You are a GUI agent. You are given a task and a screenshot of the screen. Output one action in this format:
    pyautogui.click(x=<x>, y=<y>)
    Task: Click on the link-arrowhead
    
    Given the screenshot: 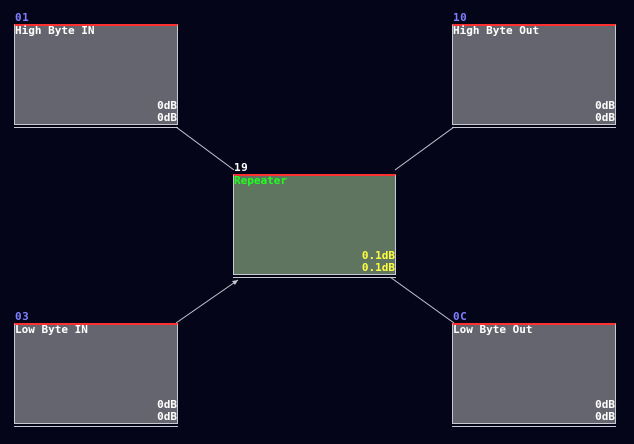 What is the action you would take?
    pyautogui.click(x=235, y=282)
    